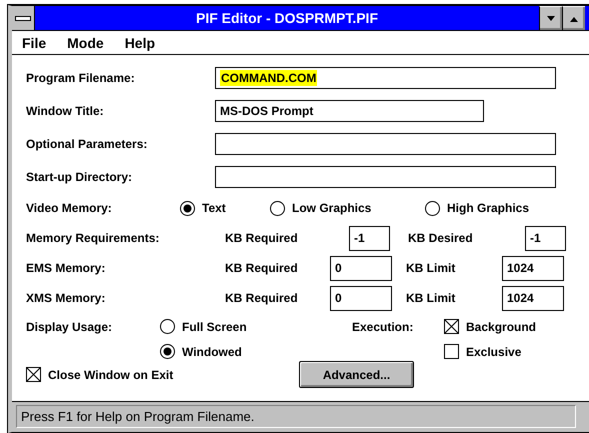 The width and height of the screenshot is (589, 433). Describe the element at coordinates (256, 326) in the screenshot. I see `radio-button: Full Screen` at that location.